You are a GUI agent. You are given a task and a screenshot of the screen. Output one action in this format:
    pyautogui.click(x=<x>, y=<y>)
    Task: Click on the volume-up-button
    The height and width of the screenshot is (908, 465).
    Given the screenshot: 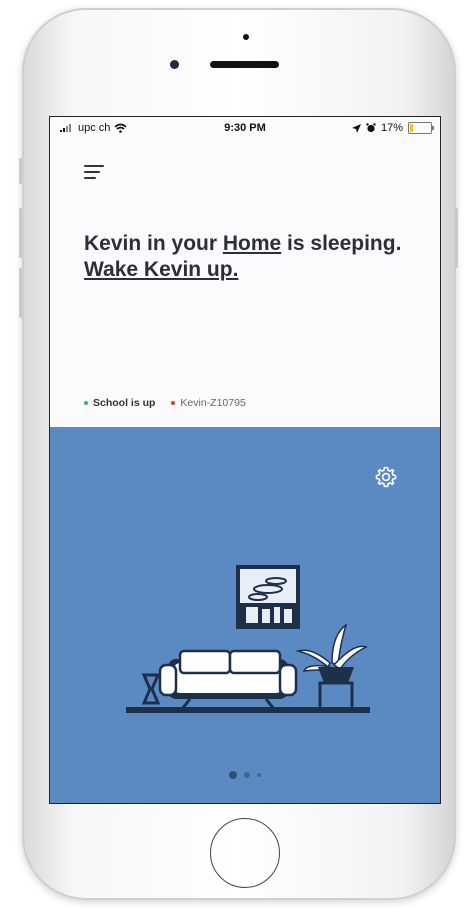 What is the action you would take?
    pyautogui.click(x=20, y=233)
    